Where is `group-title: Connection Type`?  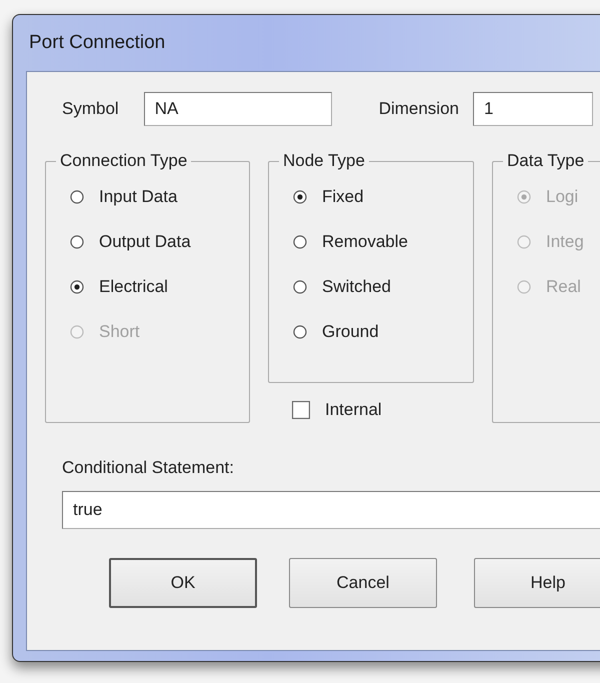
group-title: Connection Type is located at coordinates (124, 161).